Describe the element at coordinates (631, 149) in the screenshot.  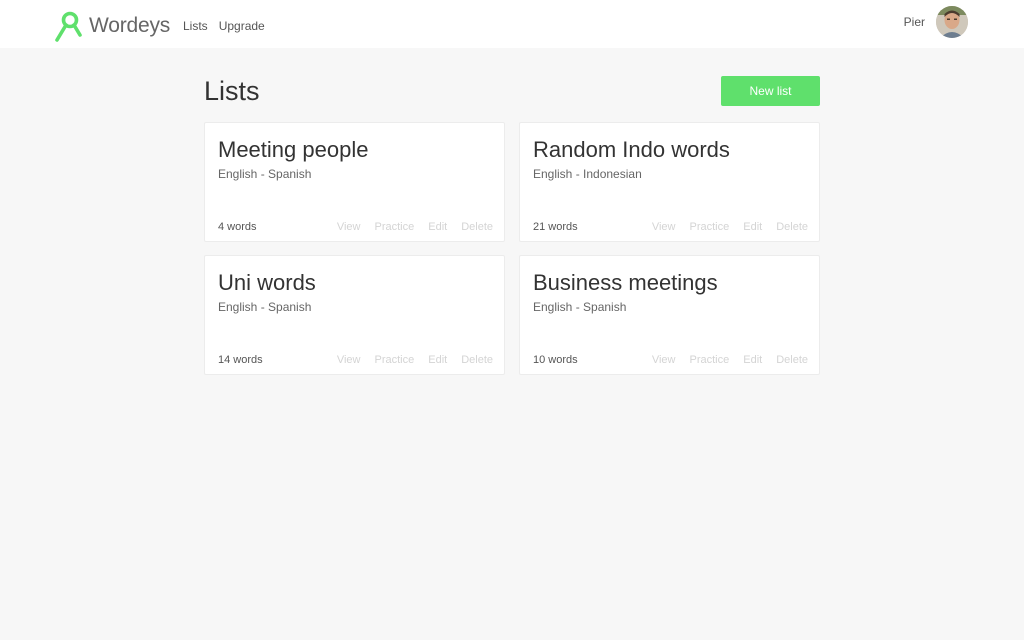
I see `list-title: Random Indo words` at that location.